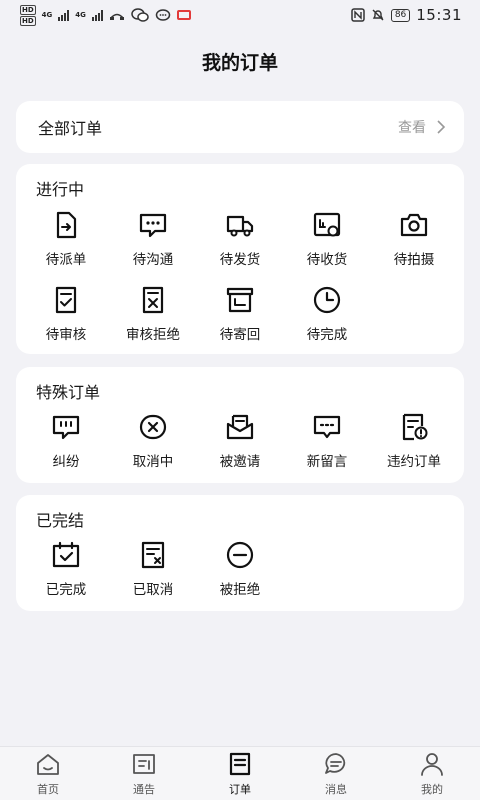 Image resolution: width=480 pixels, height=800 pixels. What do you see at coordinates (240, 441) in the screenshot?
I see `special-order-invited: 被邀请` at bounding box center [240, 441].